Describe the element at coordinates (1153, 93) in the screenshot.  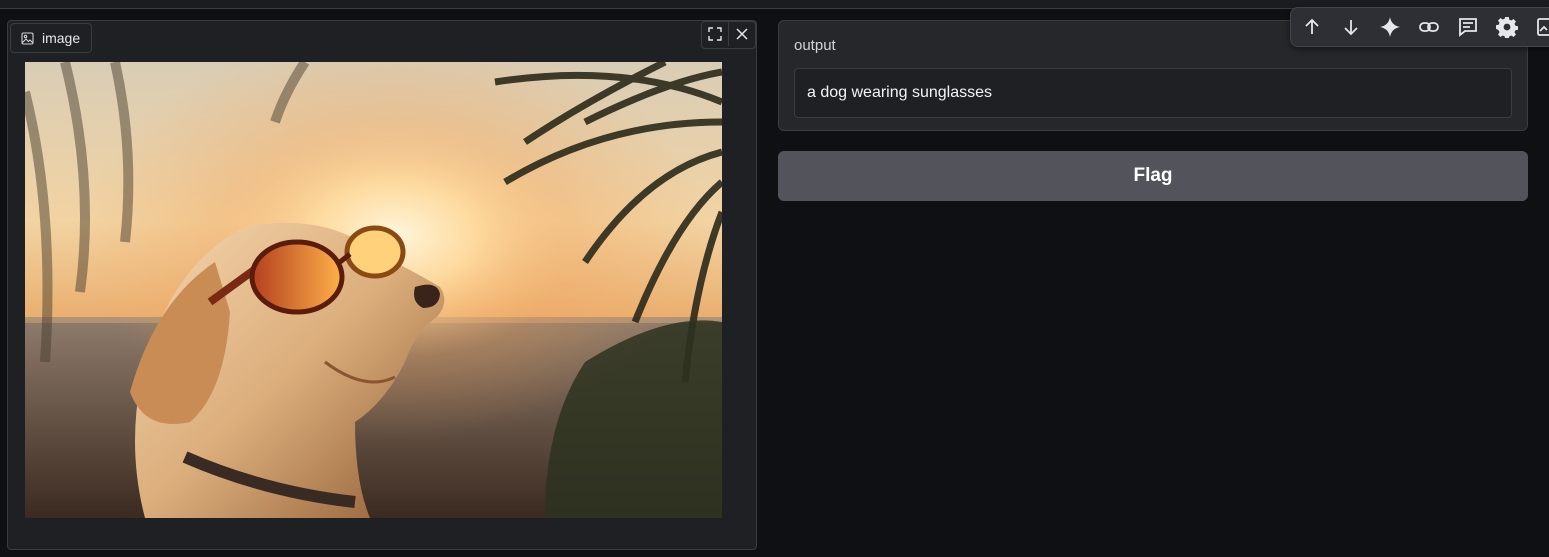
I see `output-textbox: a dog wearing sunglasses` at that location.